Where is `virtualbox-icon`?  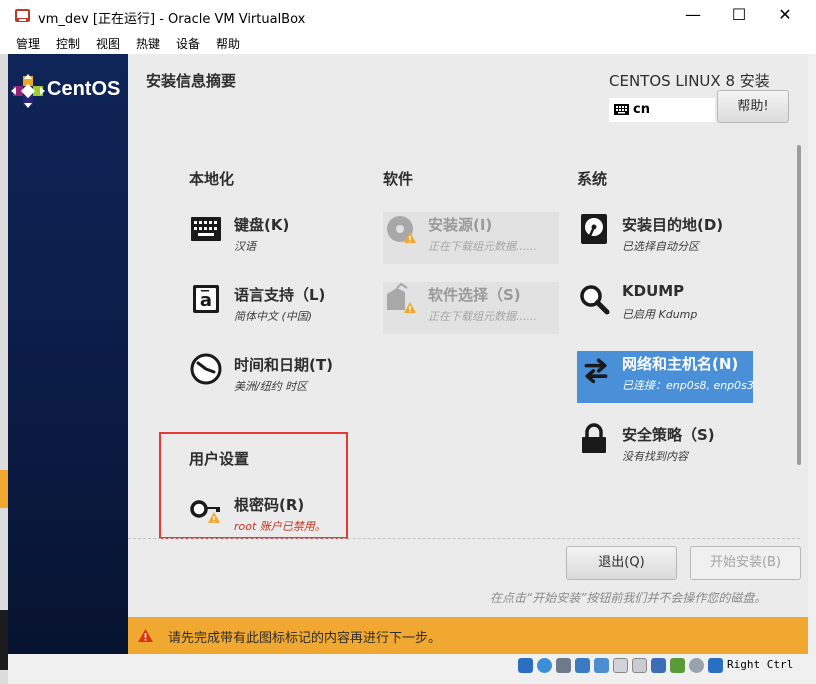
virtualbox-icon is located at coordinates (22, 15).